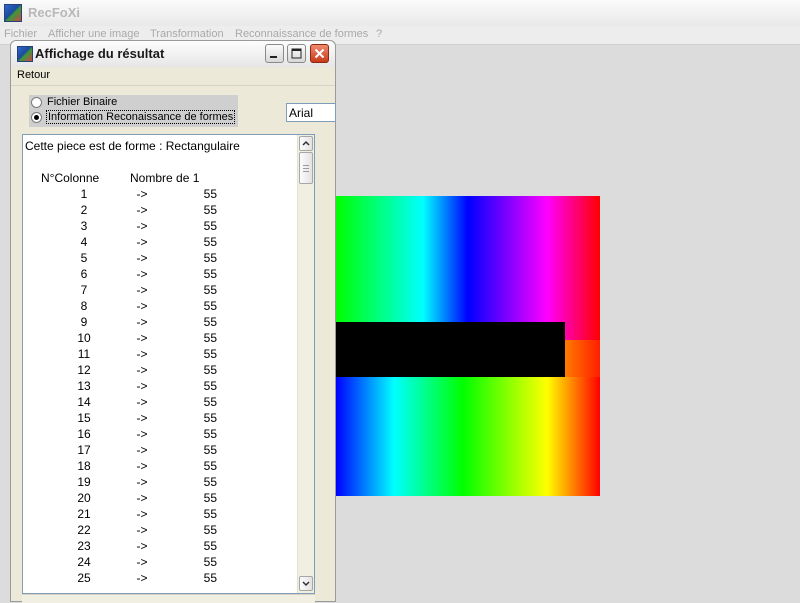  I want to click on column-number-cell: 24, so click(84, 562).